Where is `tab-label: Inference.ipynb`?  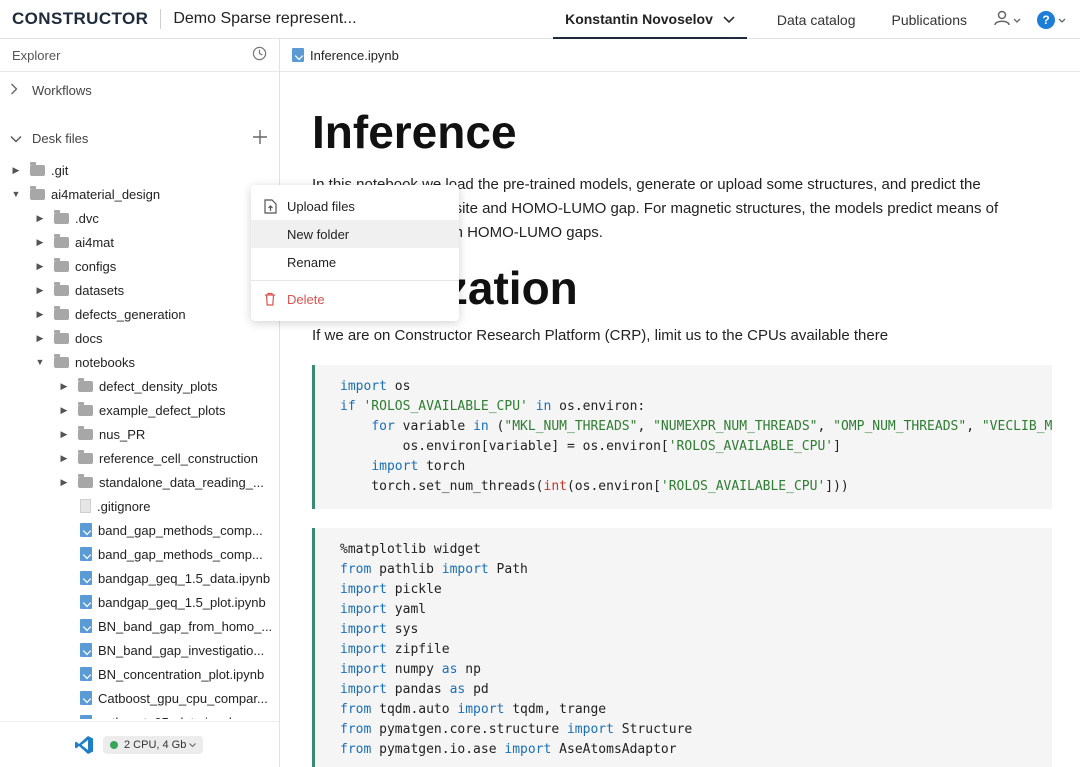 tab-label: Inference.ipynb is located at coordinates (354, 55).